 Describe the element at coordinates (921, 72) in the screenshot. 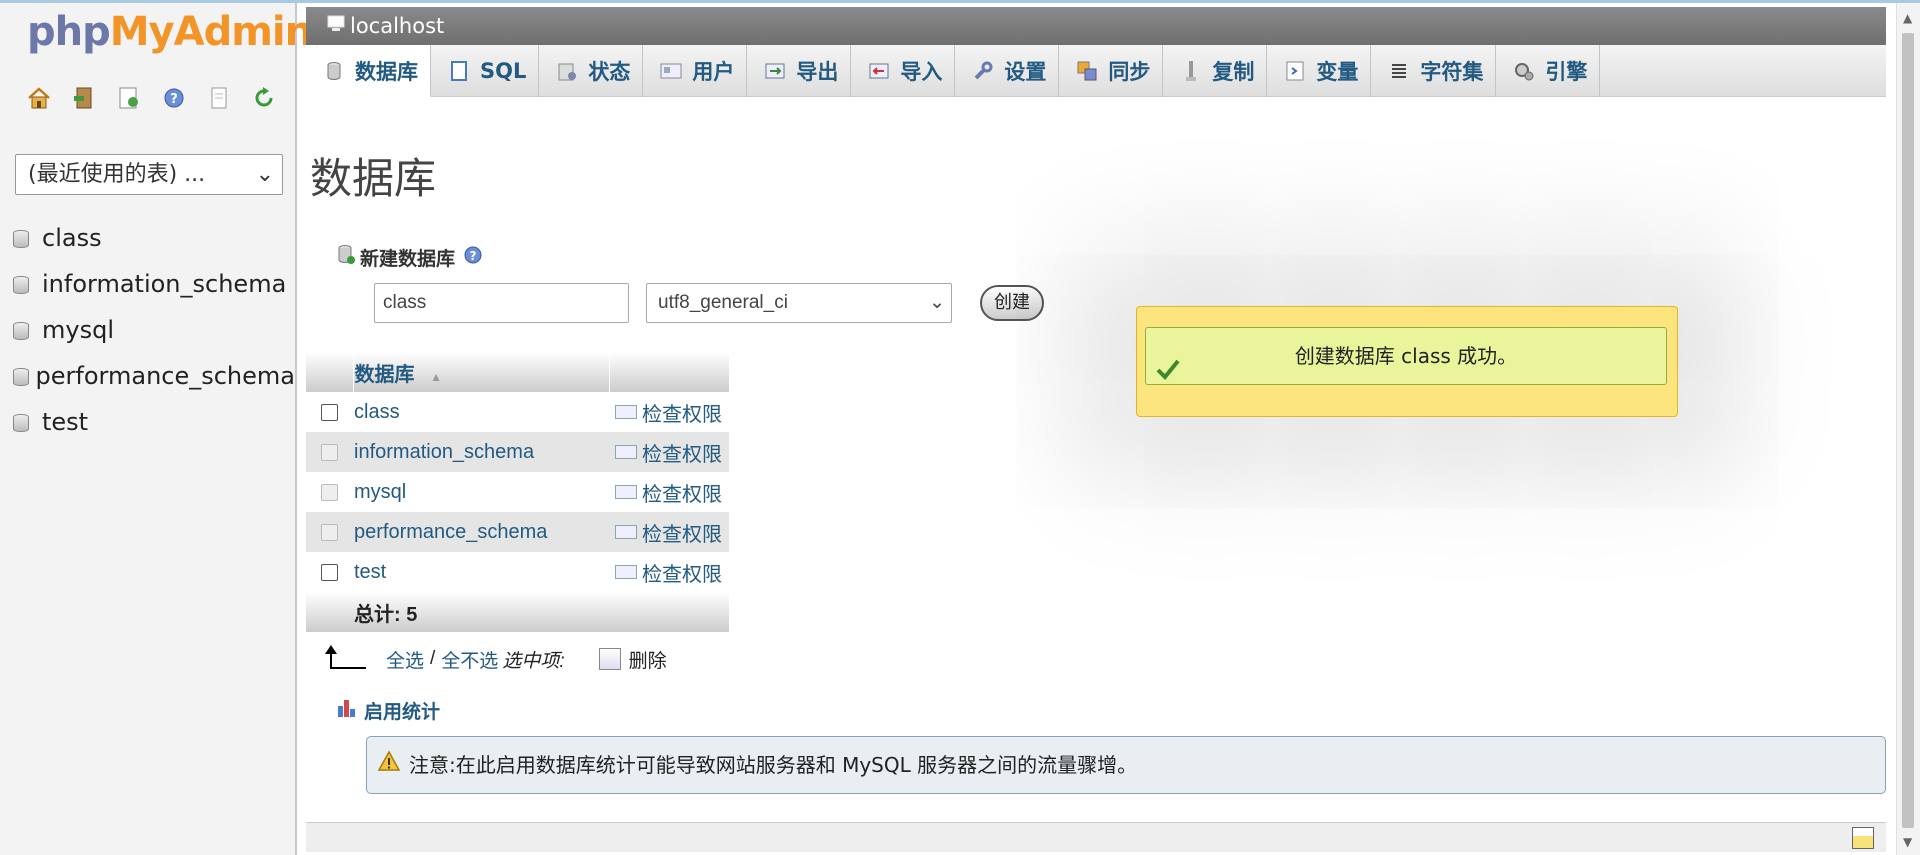

I see `tab-label: 导入` at that location.